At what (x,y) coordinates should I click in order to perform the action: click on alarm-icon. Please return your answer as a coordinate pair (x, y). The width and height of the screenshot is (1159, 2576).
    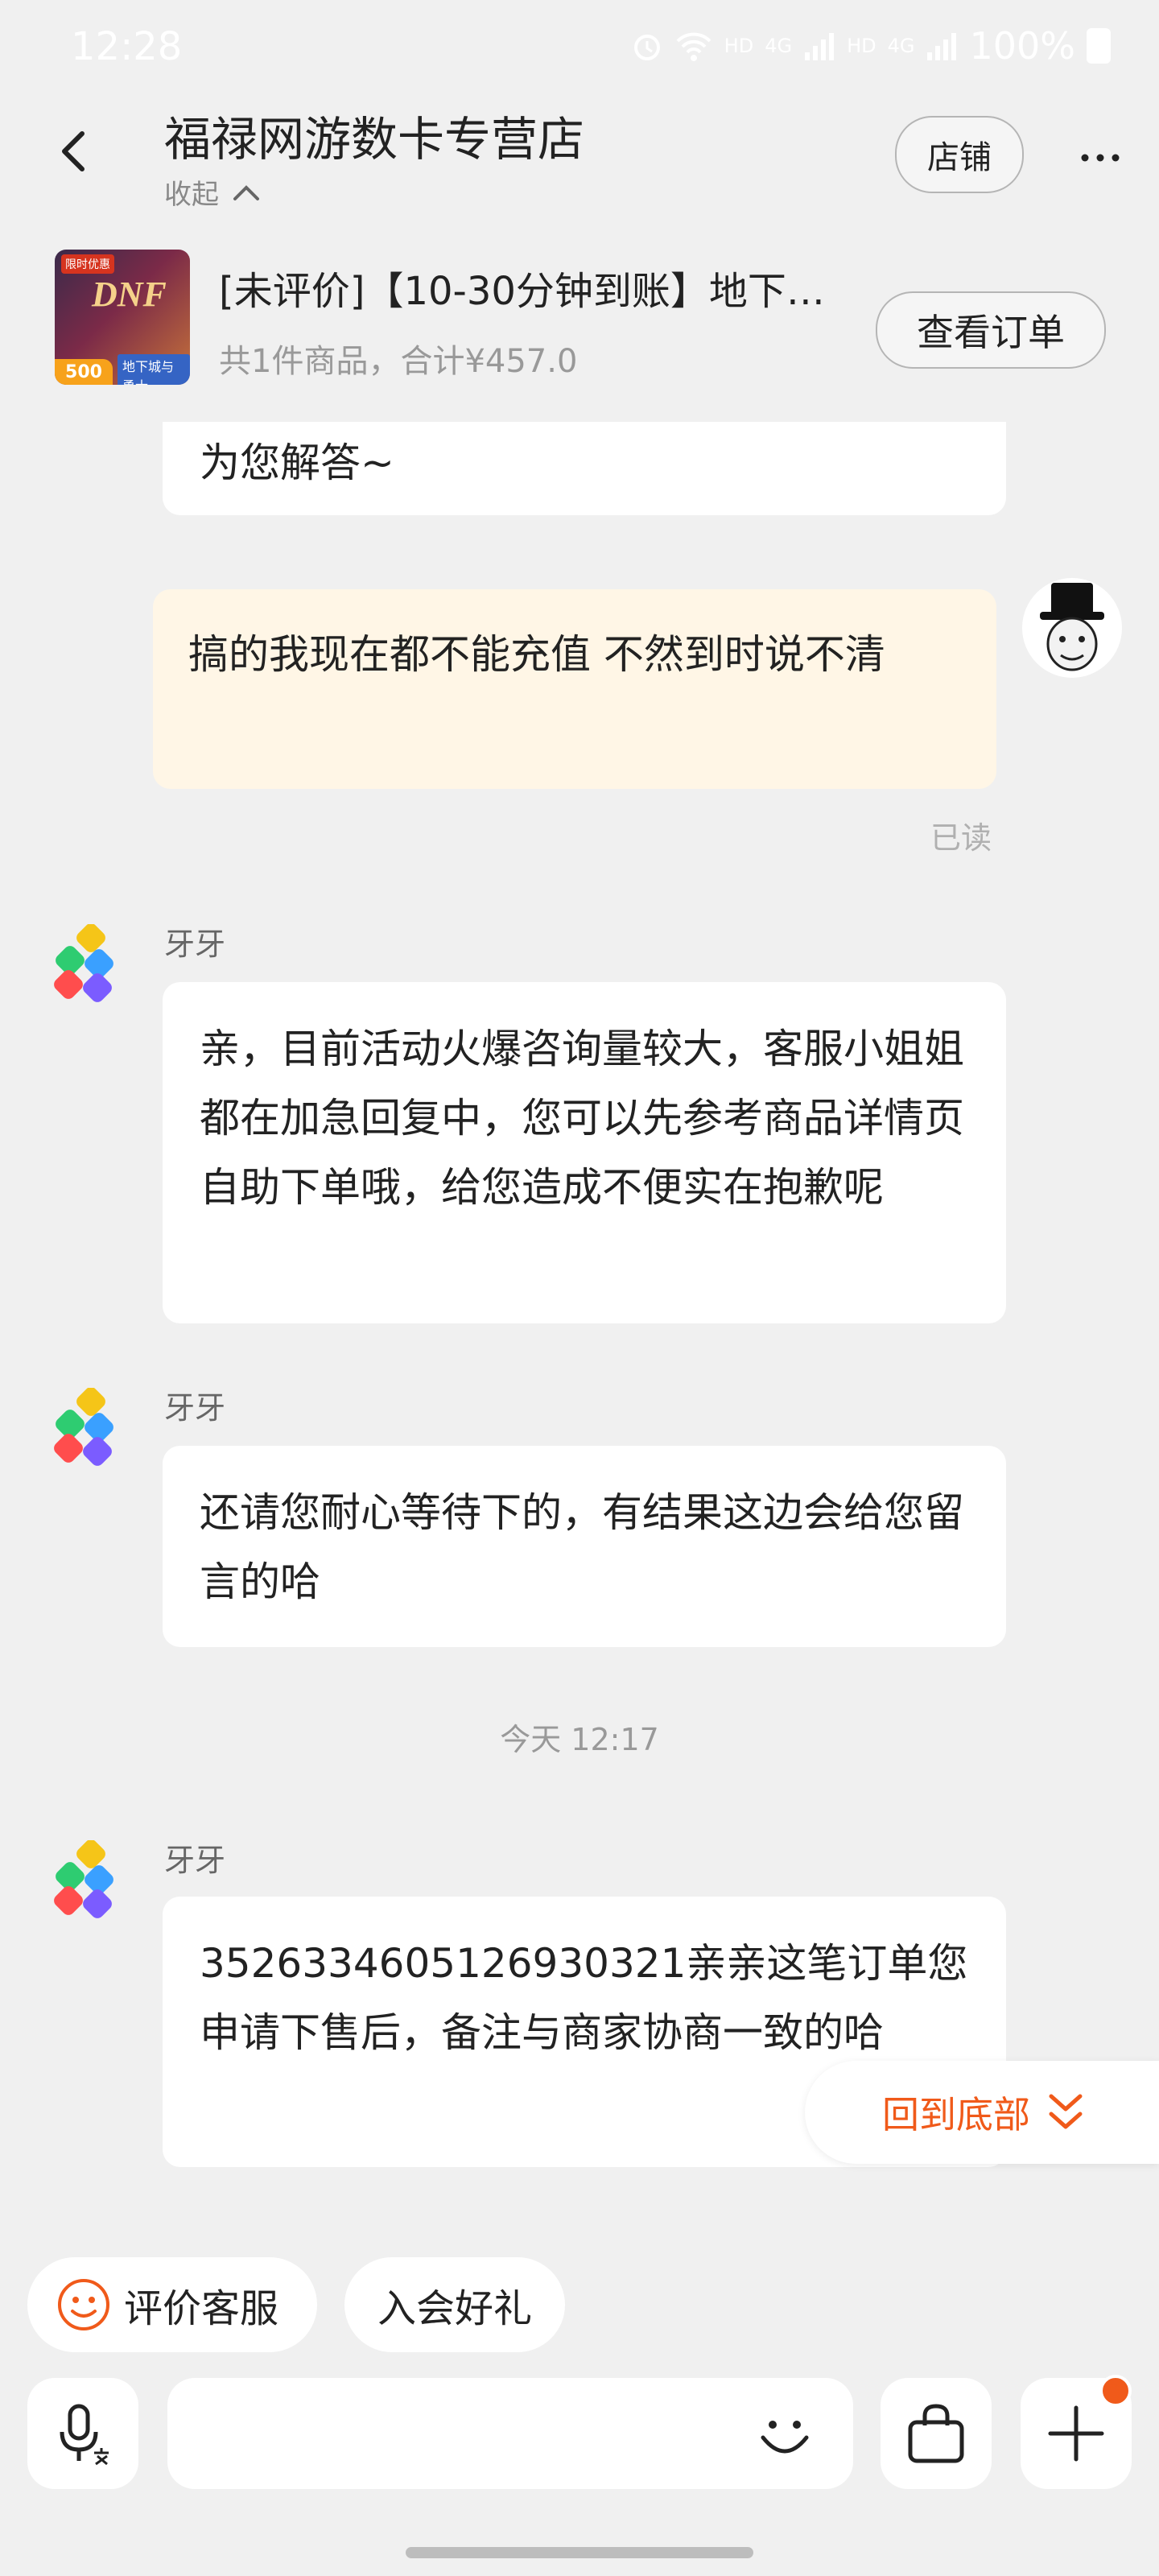
    Looking at the image, I should click on (646, 47).